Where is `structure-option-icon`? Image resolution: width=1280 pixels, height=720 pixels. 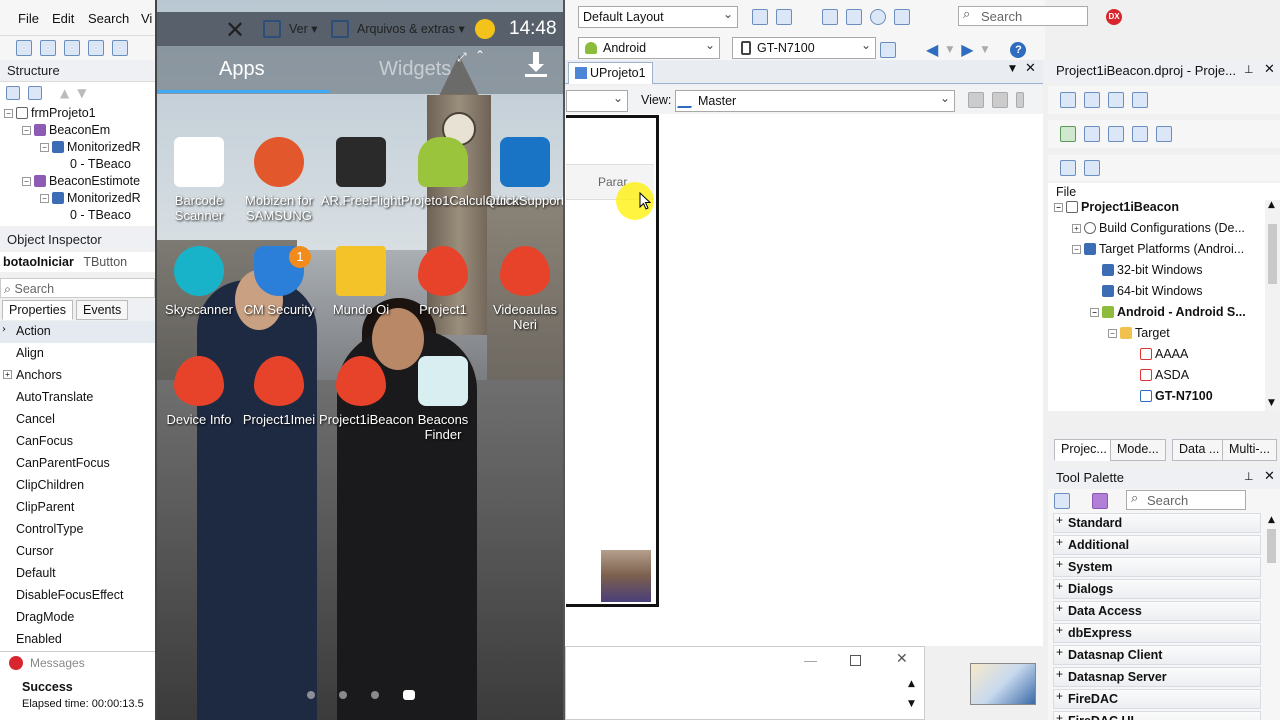
structure-option-icon is located at coordinates (13, 93).